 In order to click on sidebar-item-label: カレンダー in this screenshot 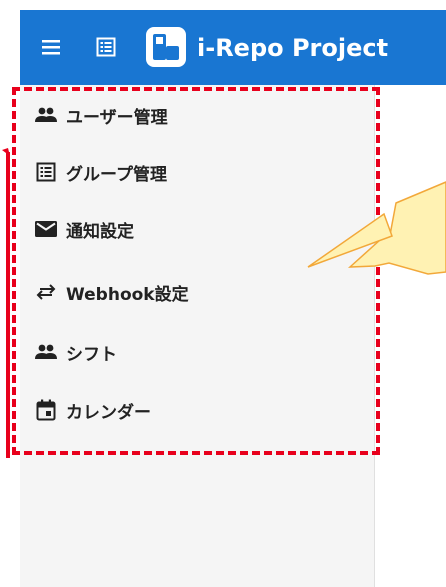, I will do `click(108, 412)`.